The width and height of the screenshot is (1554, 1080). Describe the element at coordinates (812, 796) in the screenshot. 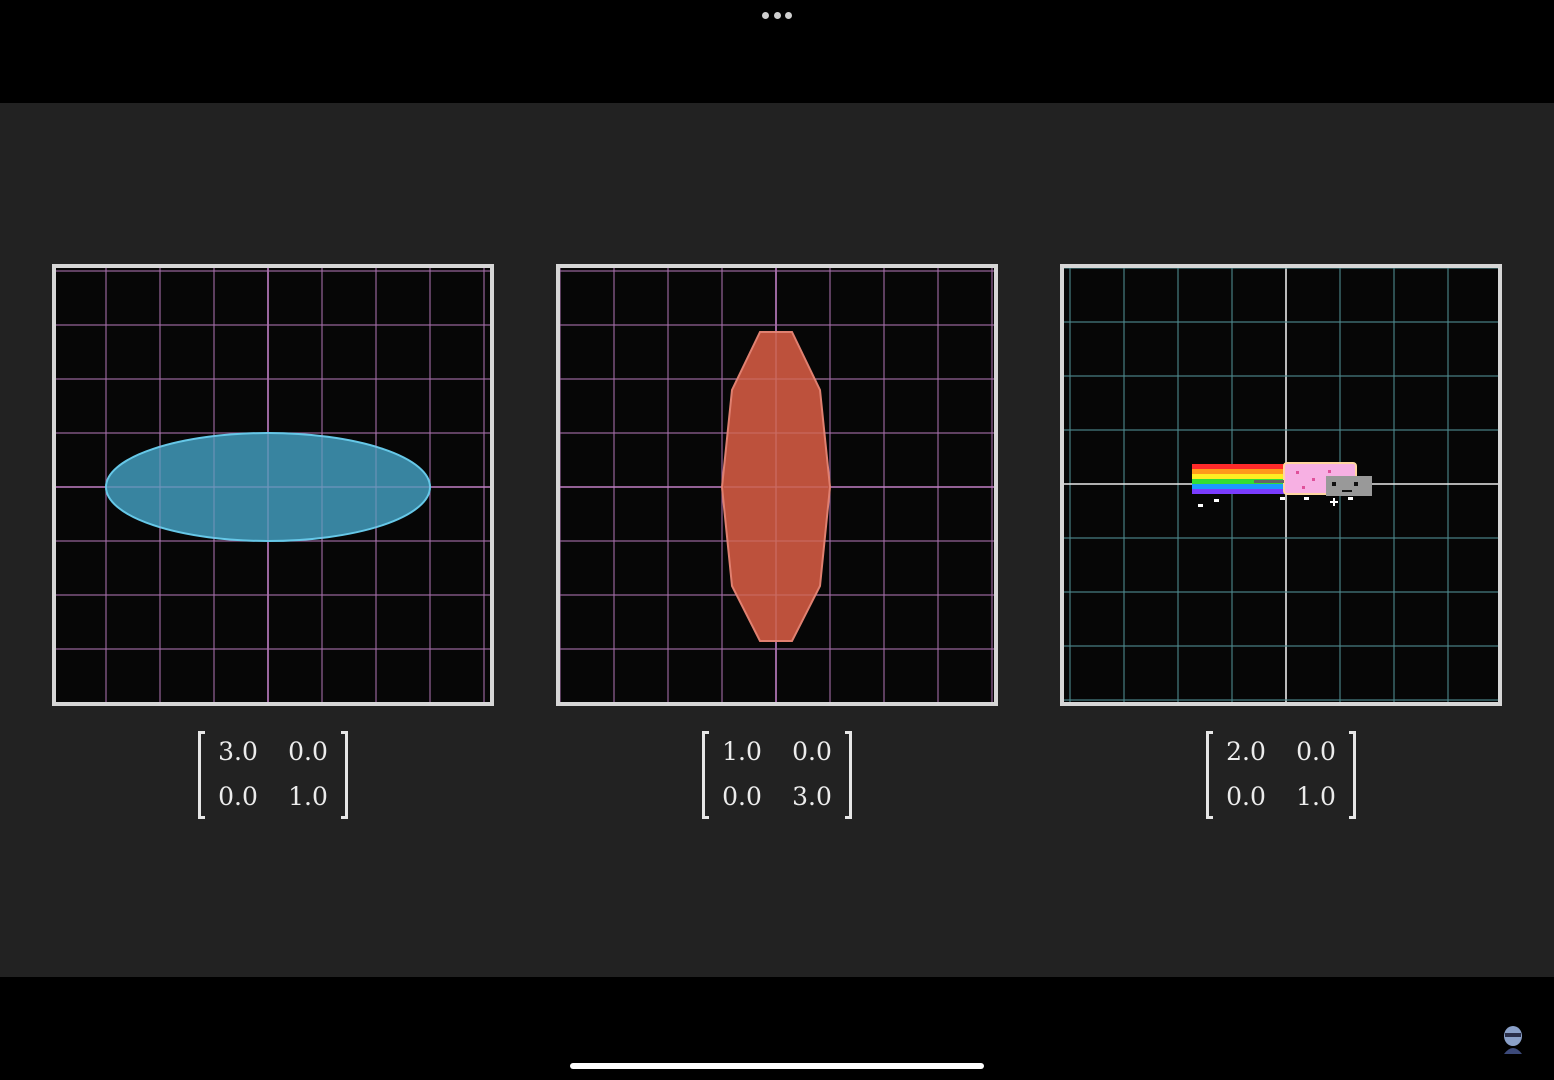

I see `matrix-2-d: 3.0` at that location.